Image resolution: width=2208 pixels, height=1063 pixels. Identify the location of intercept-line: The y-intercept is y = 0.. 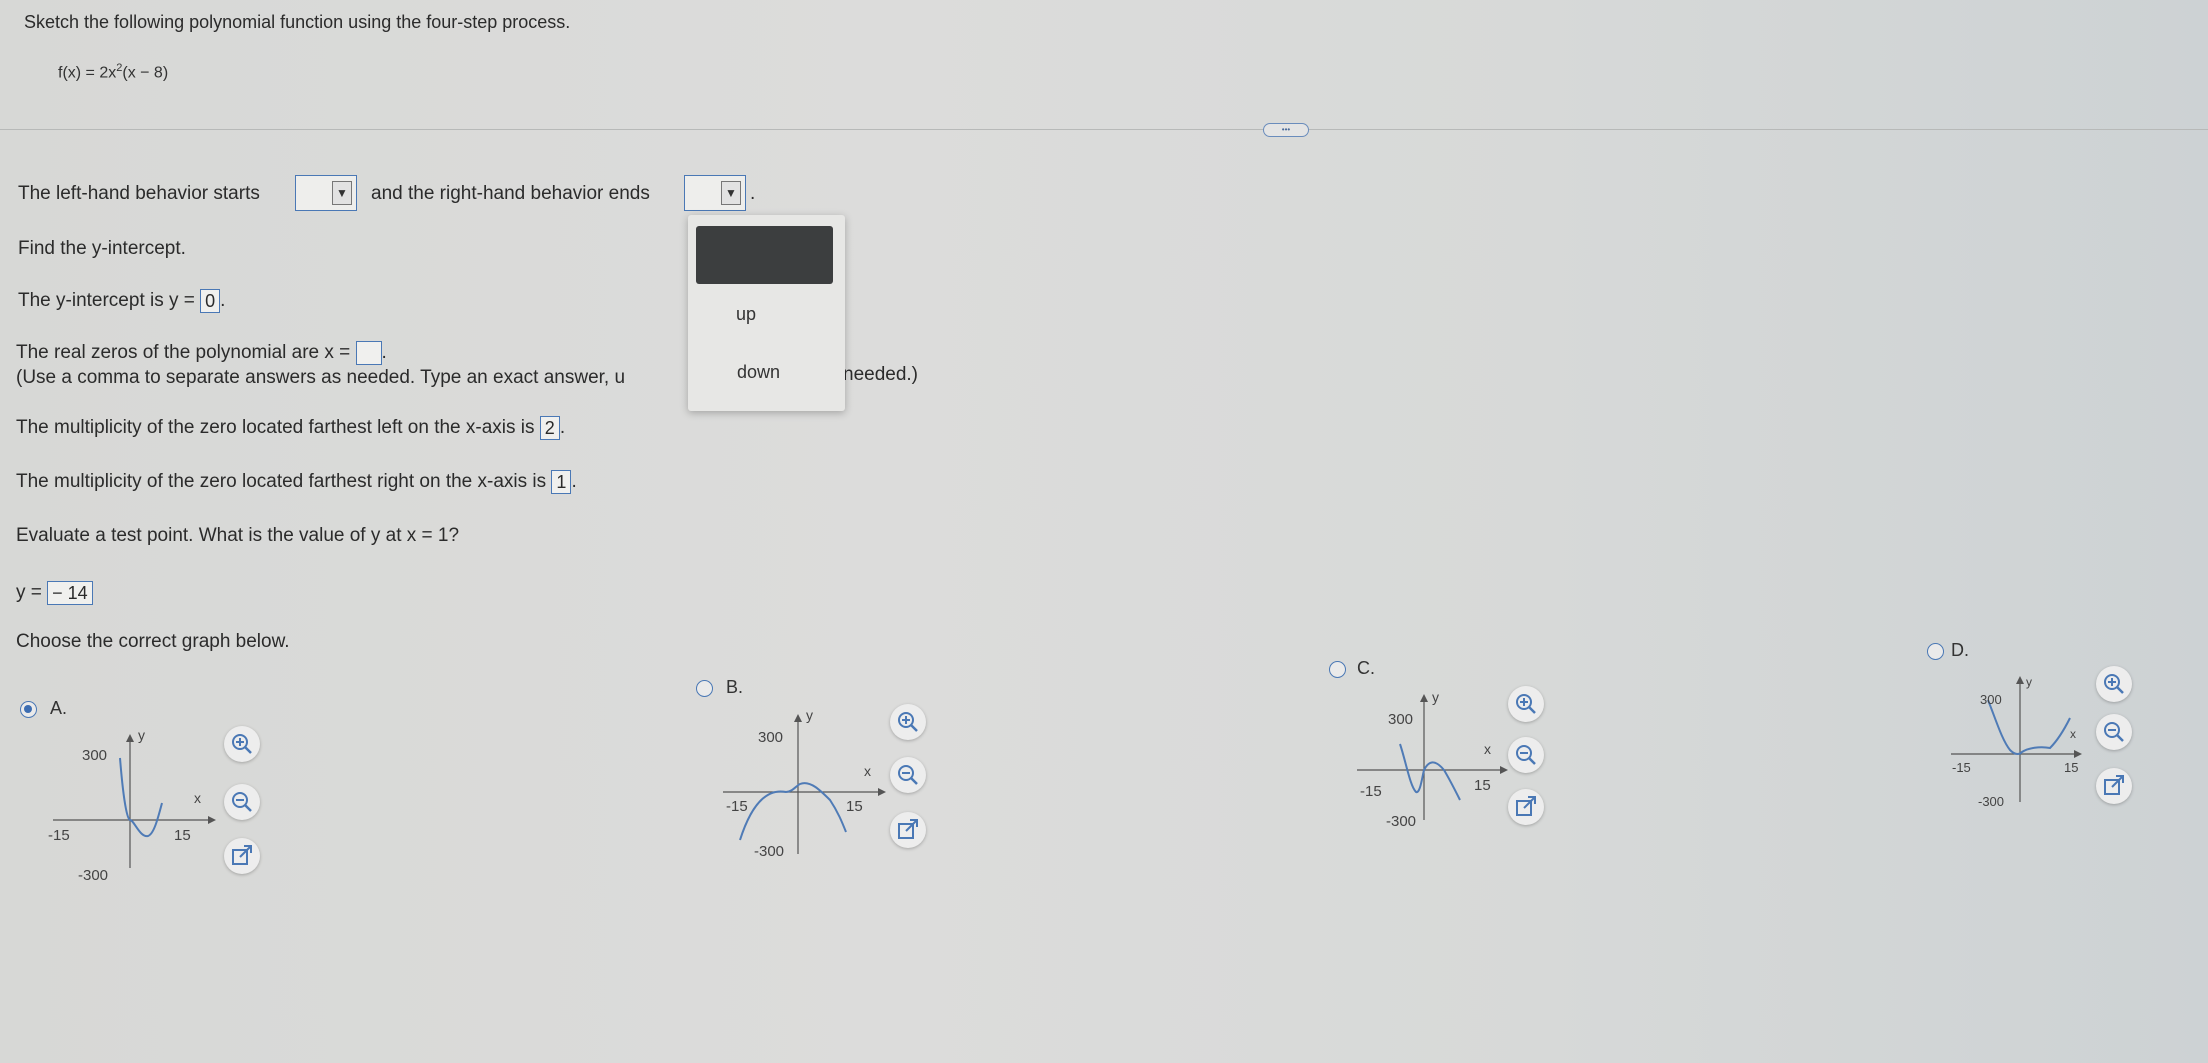
(121, 301).